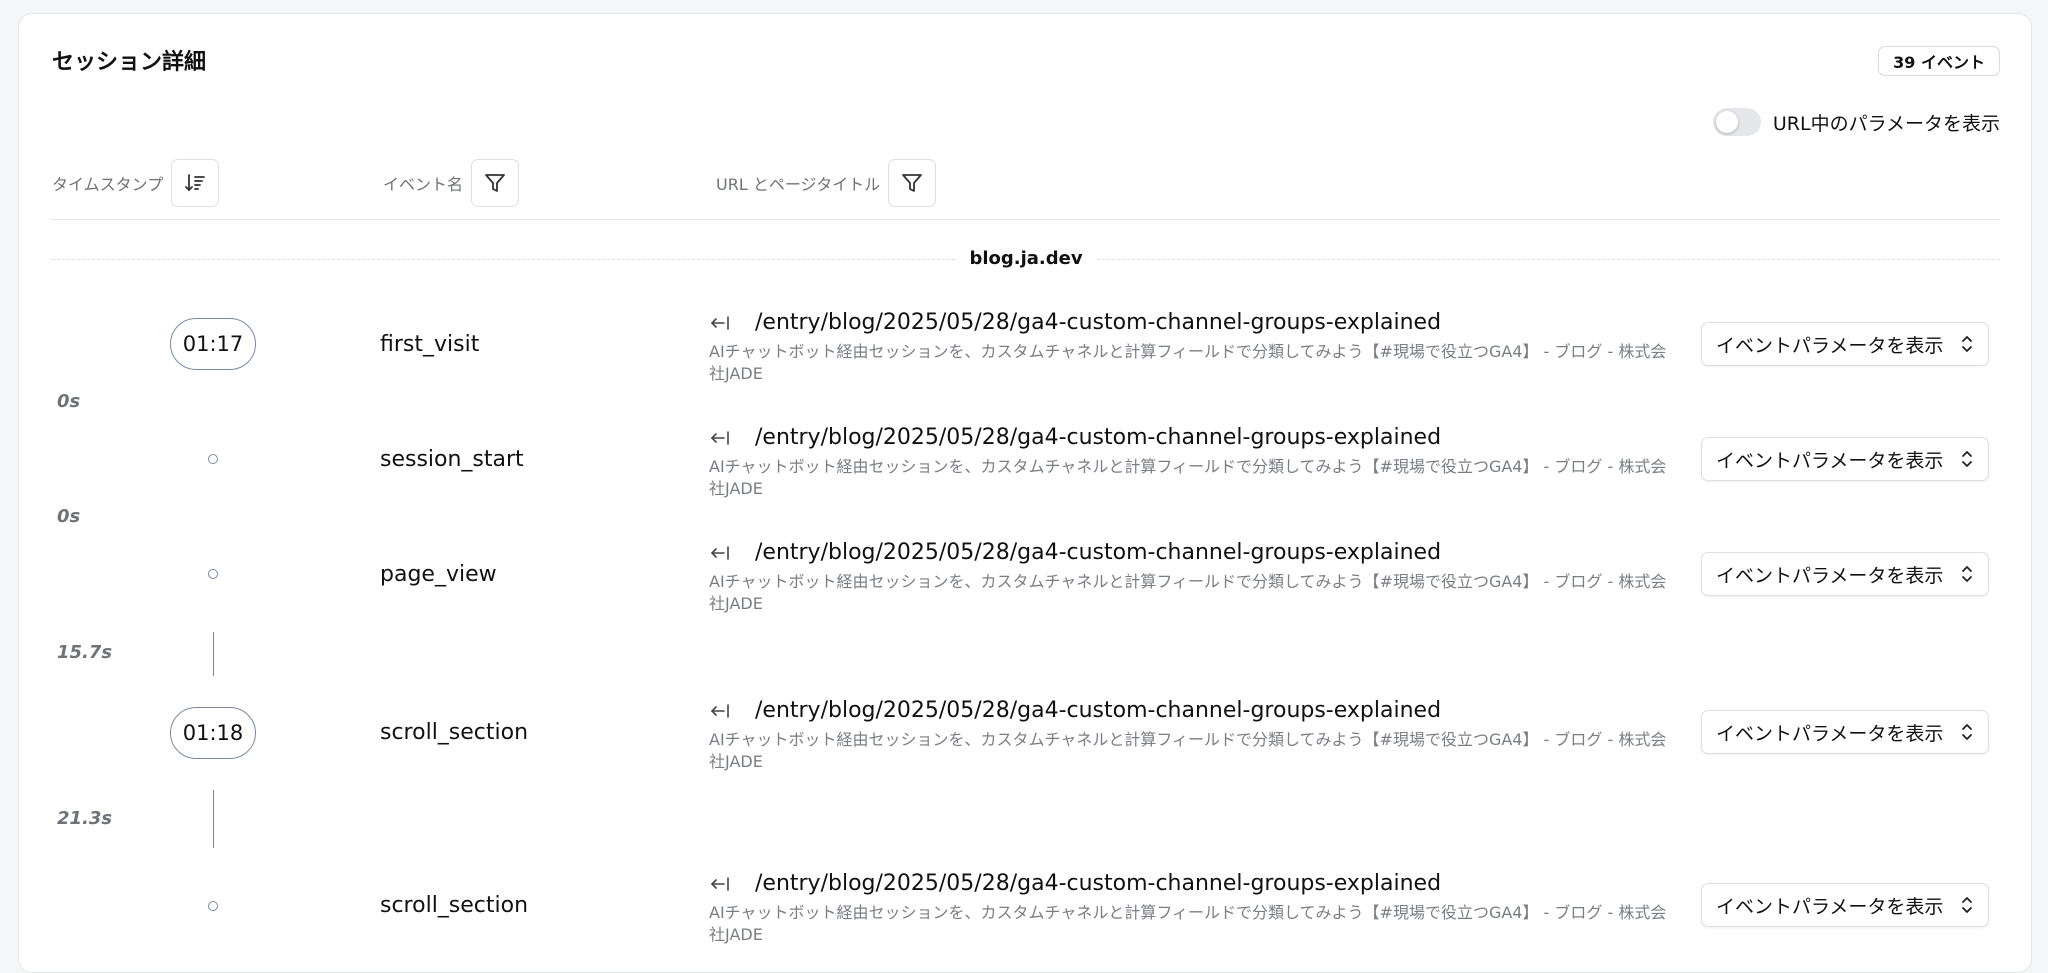 The height and width of the screenshot is (973, 2048). What do you see at coordinates (1726, 122) in the screenshot?
I see `toggle-knob` at bounding box center [1726, 122].